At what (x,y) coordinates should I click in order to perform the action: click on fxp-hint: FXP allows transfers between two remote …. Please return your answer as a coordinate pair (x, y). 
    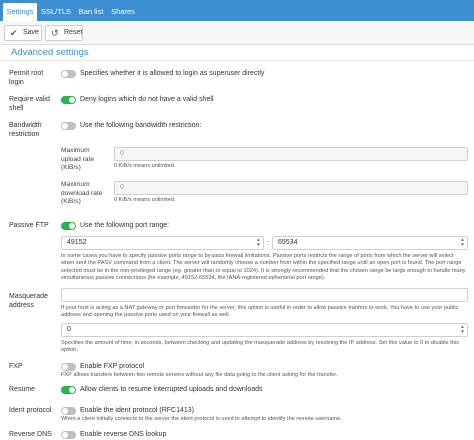
    Looking at the image, I should click on (199, 375).